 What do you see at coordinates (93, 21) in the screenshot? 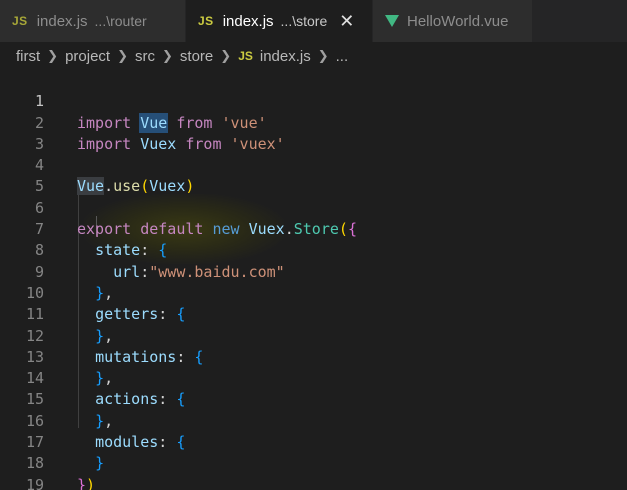
I see `tab-router-index-js: JS index.js ...\router` at bounding box center [93, 21].